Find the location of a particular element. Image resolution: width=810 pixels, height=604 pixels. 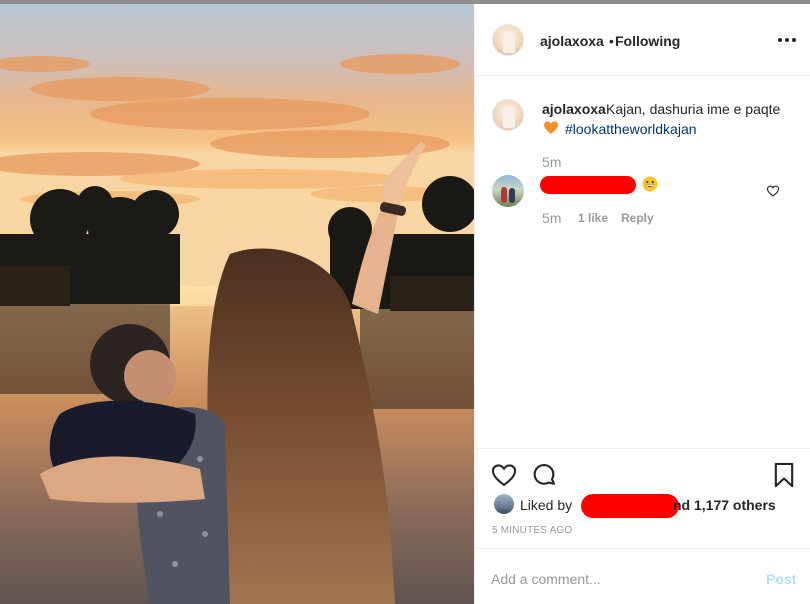

caption-avatar is located at coordinates (508, 115).